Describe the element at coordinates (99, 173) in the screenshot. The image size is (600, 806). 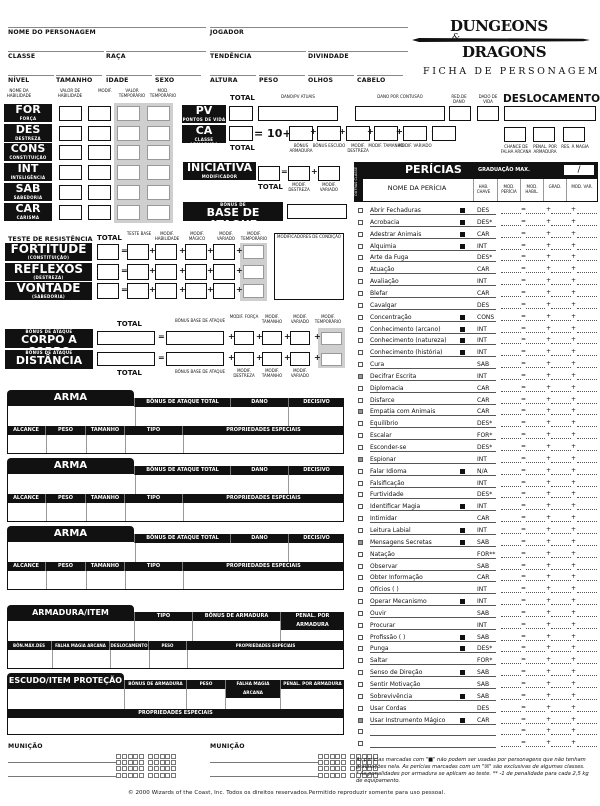
I see `ability-modifier-int` at that location.